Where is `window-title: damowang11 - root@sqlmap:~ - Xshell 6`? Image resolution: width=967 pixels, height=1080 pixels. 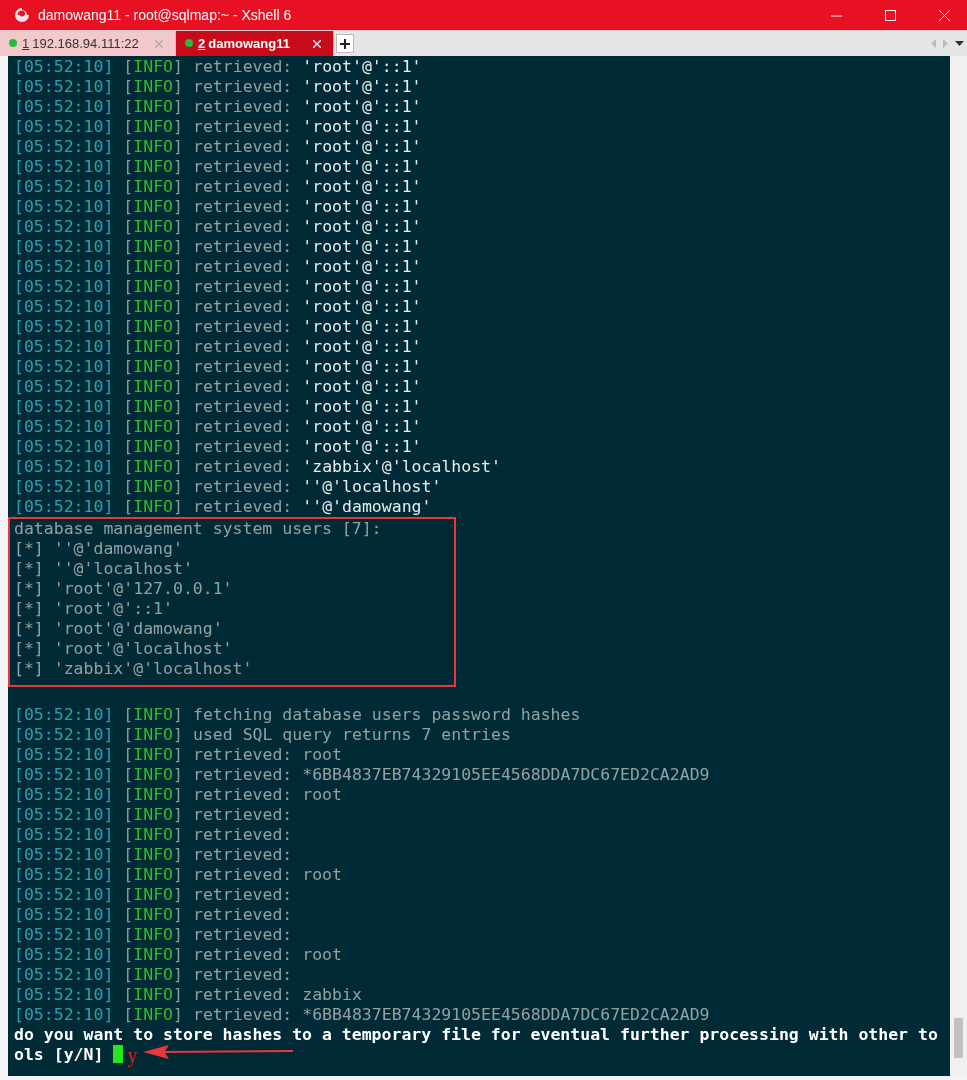
window-title: damowang11 - root@sqlmap:~ - Xshell 6 is located at coordinates (165, 15).